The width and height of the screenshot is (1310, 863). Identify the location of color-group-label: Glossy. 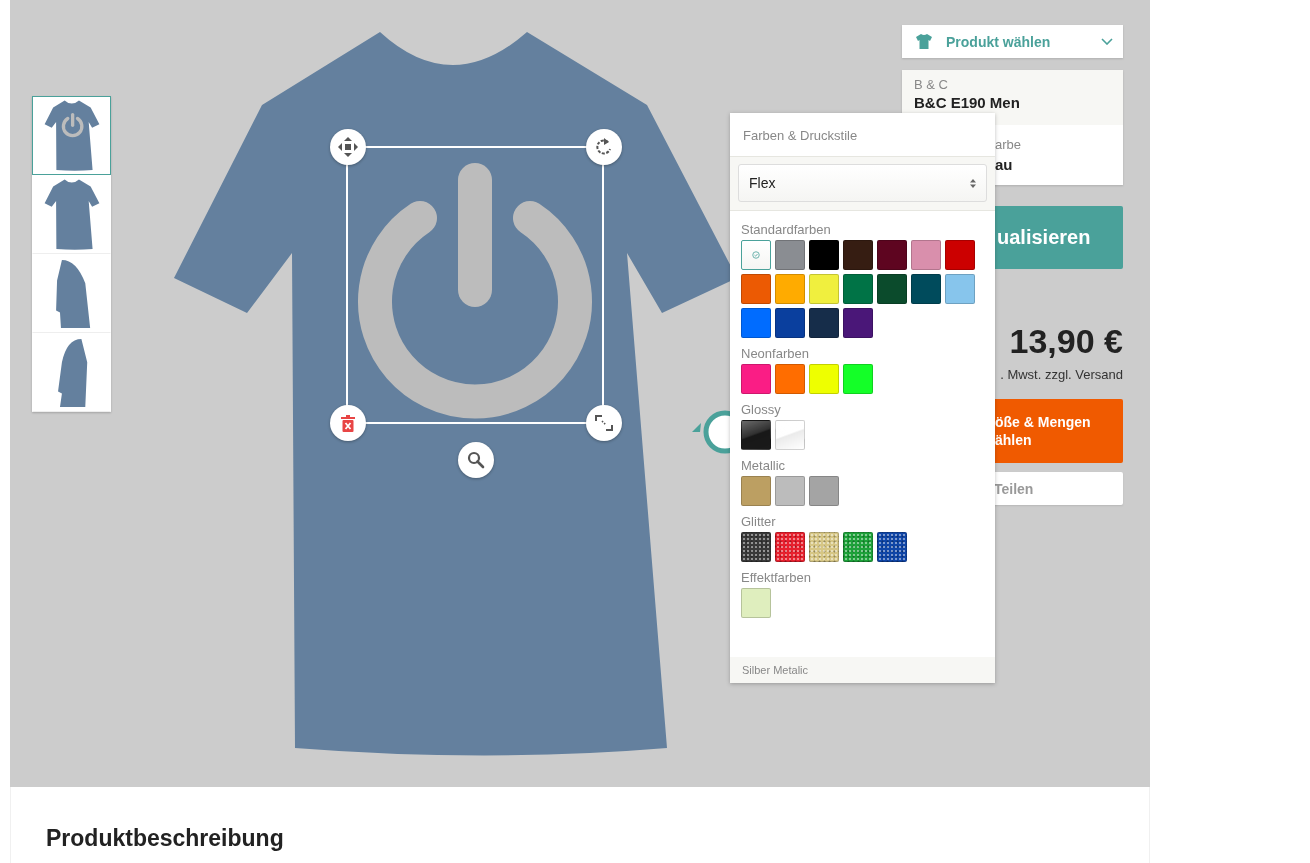
(761, 409).